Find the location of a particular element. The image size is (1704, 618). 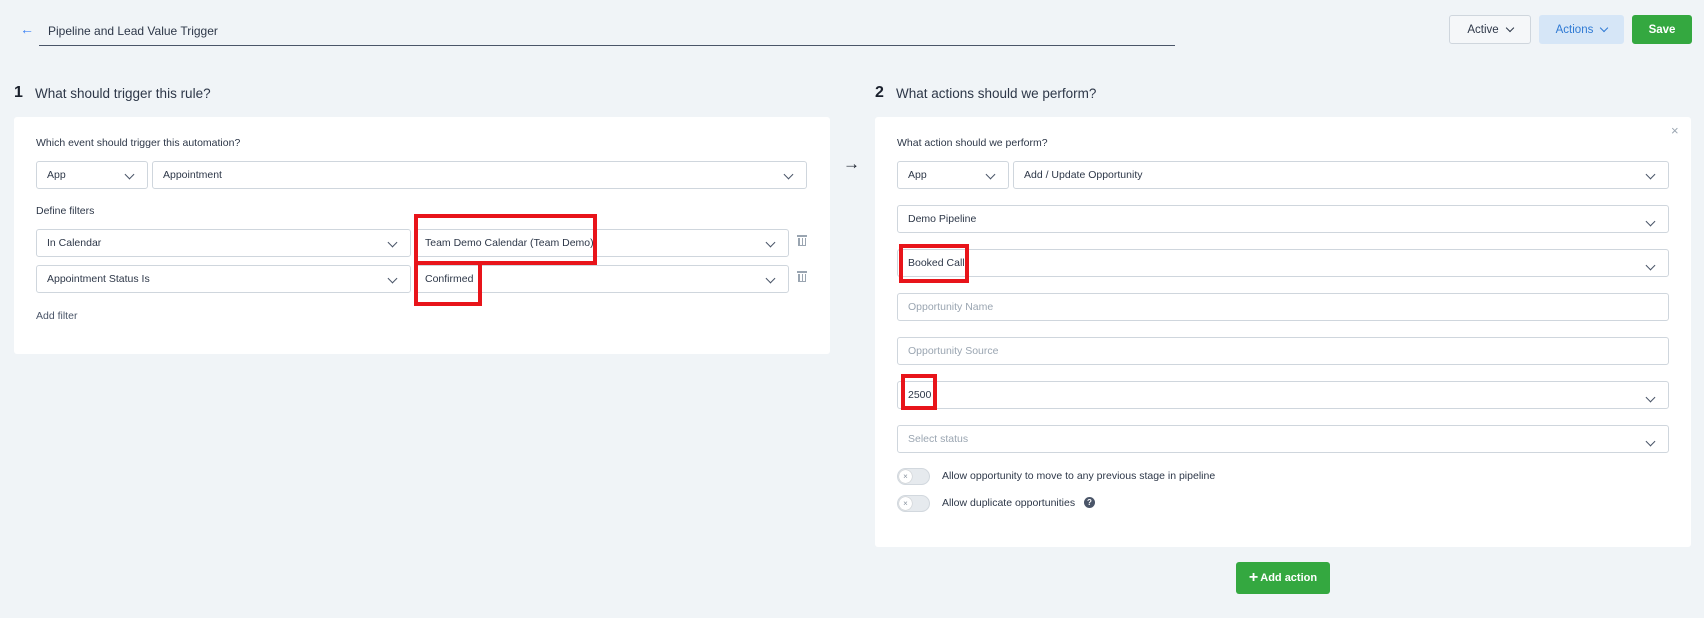

add-filter-link: Add filter is located at coordinates (56, 316).